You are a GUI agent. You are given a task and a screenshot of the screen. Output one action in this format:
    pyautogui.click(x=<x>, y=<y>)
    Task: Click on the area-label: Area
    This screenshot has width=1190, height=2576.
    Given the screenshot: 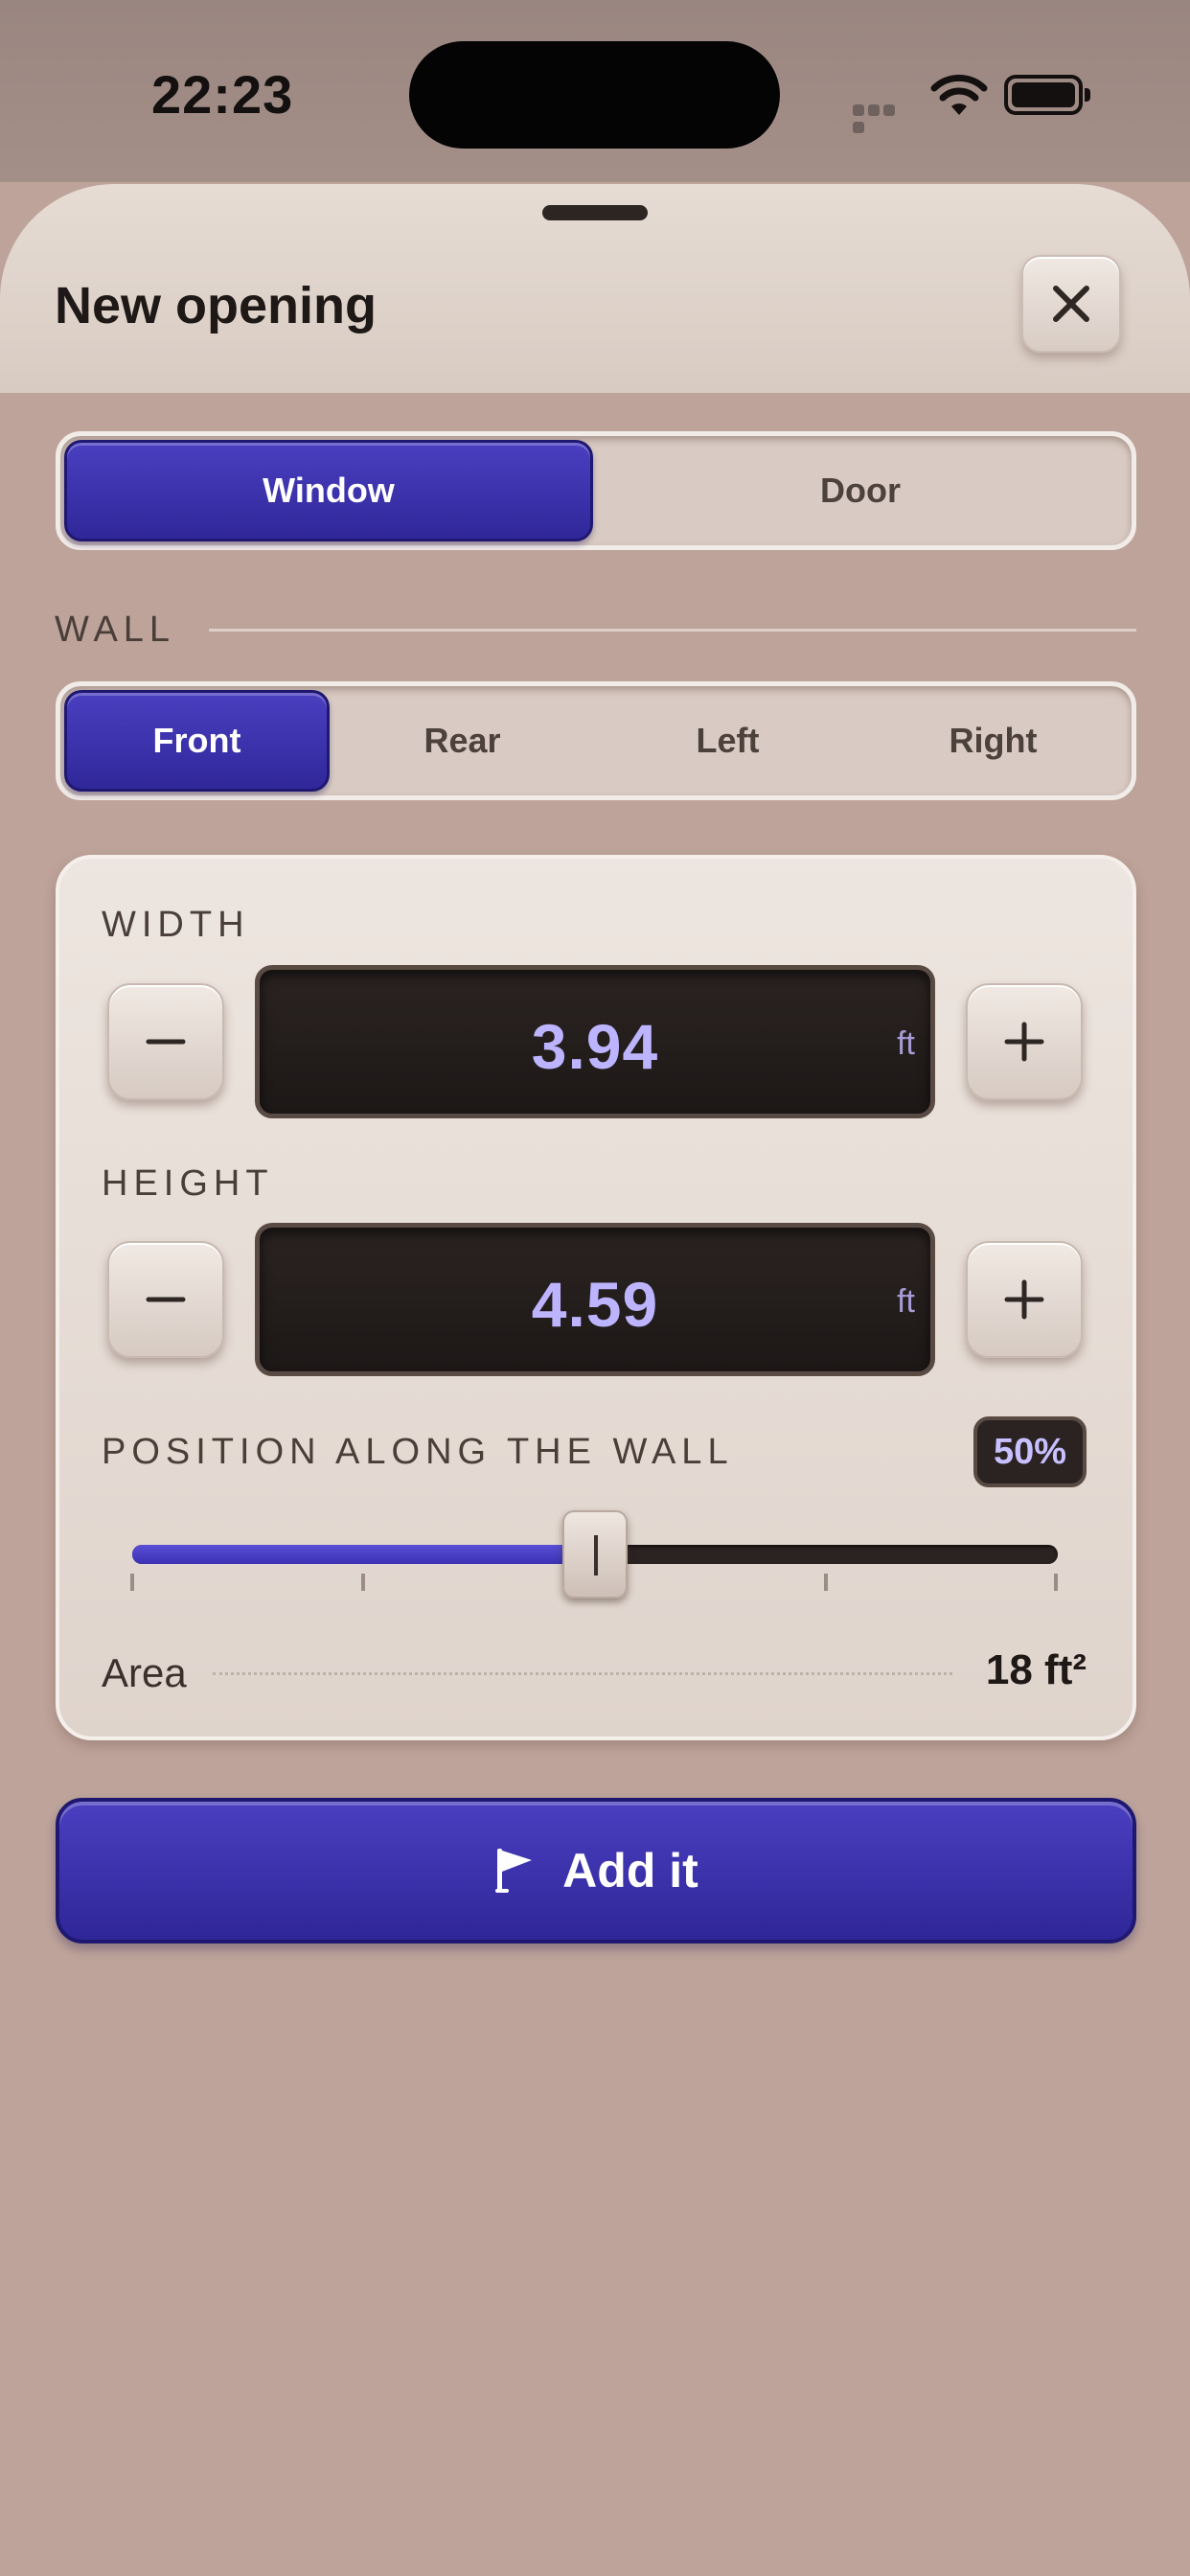 What is the action you would take?
    pyautogui.click(x=144, y=1672)
    